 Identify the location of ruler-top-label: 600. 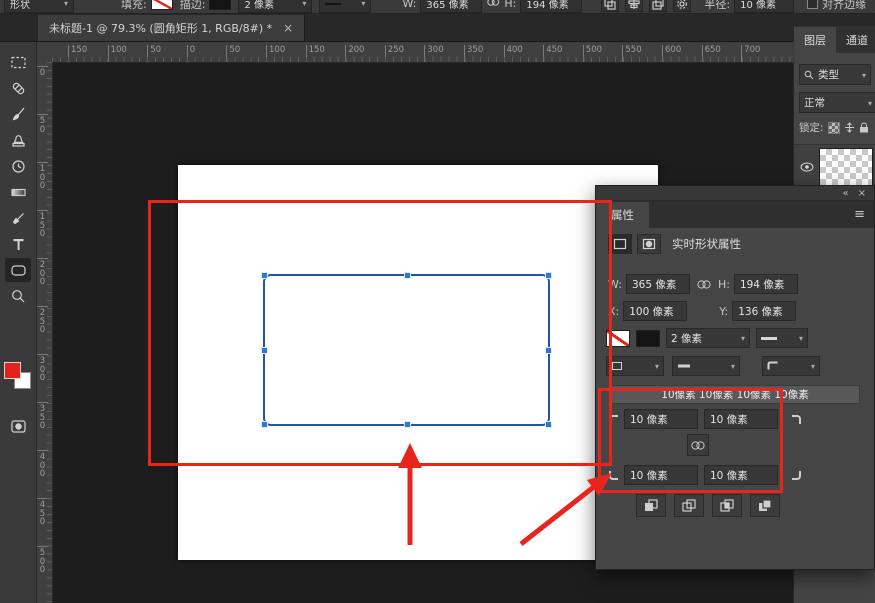
(671, 53).